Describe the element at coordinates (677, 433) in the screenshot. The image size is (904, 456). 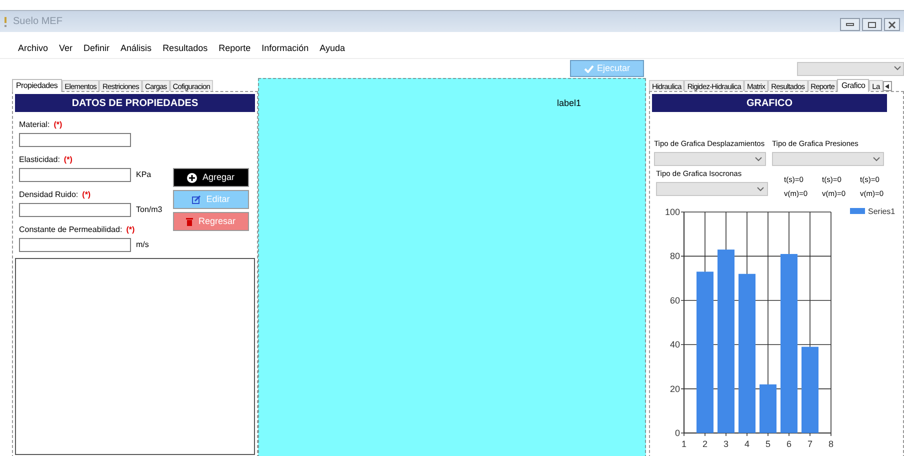
I see `y-tick-label: 0` at that location.